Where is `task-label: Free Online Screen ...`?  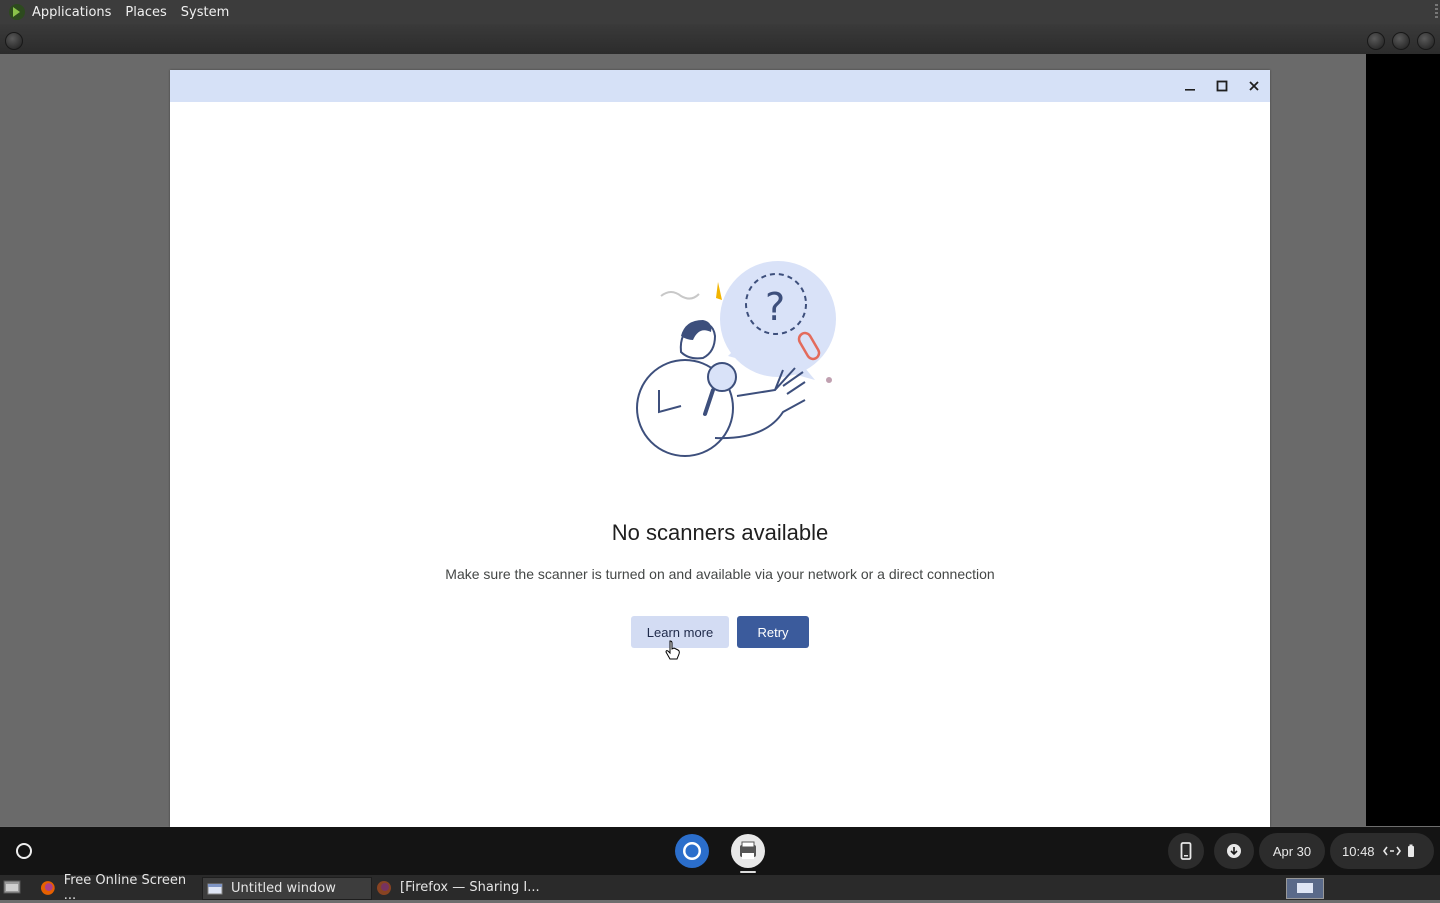 task-label: Free Online Screen ... is located at coordinates (125, 887).